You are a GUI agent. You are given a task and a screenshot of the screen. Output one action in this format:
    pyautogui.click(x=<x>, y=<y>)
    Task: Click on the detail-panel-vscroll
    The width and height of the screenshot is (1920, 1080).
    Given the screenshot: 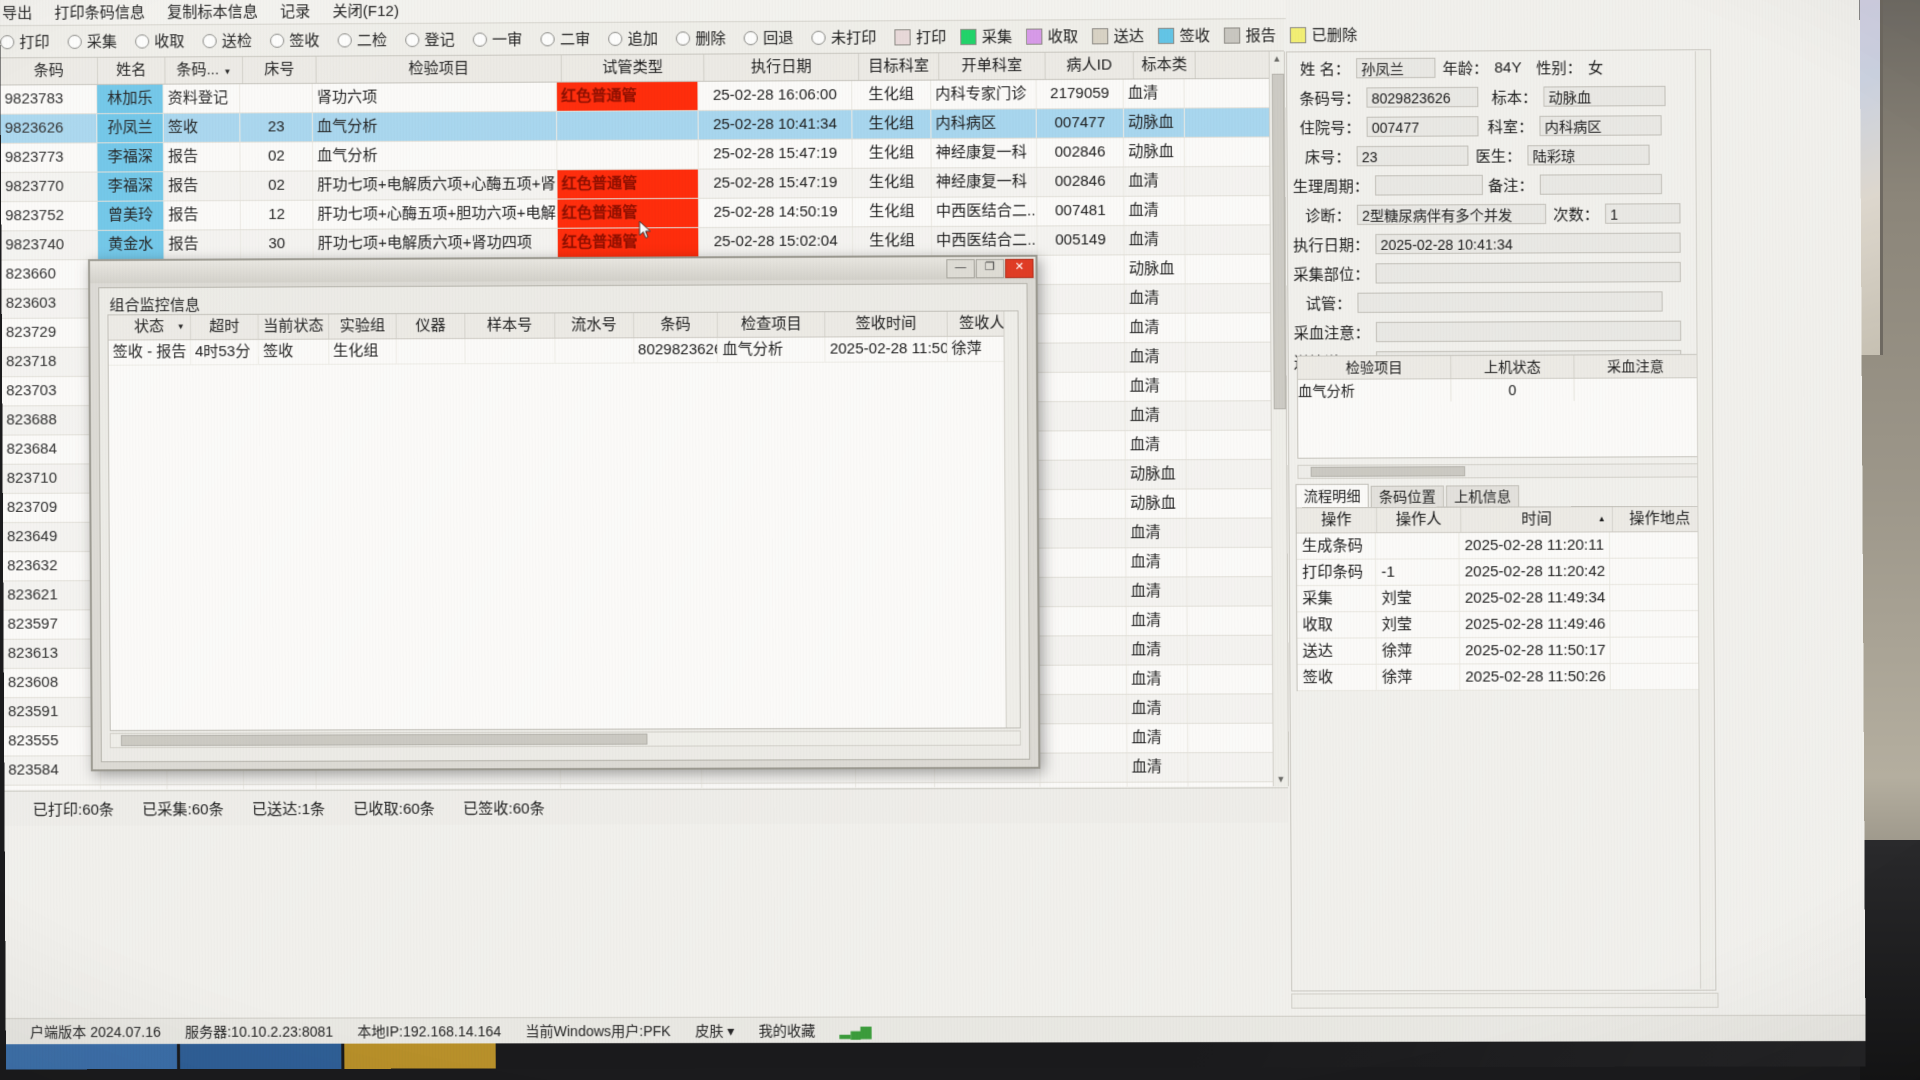 What is the action you would take?
    pyautogui.click(x=1704, y=520)
    